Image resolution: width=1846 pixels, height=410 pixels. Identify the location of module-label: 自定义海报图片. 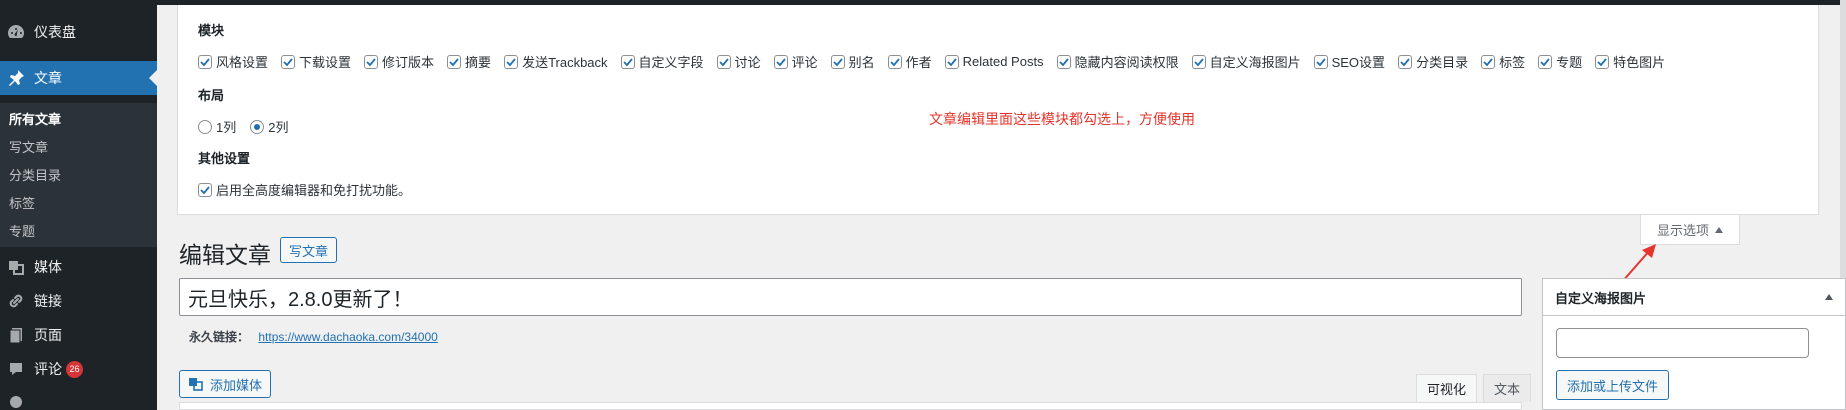
(1255, 62).